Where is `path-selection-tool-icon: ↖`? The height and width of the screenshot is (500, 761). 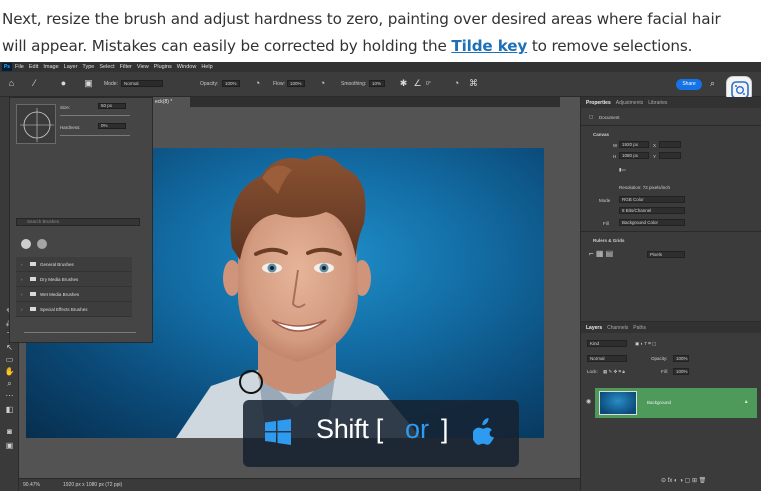 path-selection-tool-icon: ↖ is located at coordinates (9, 347).